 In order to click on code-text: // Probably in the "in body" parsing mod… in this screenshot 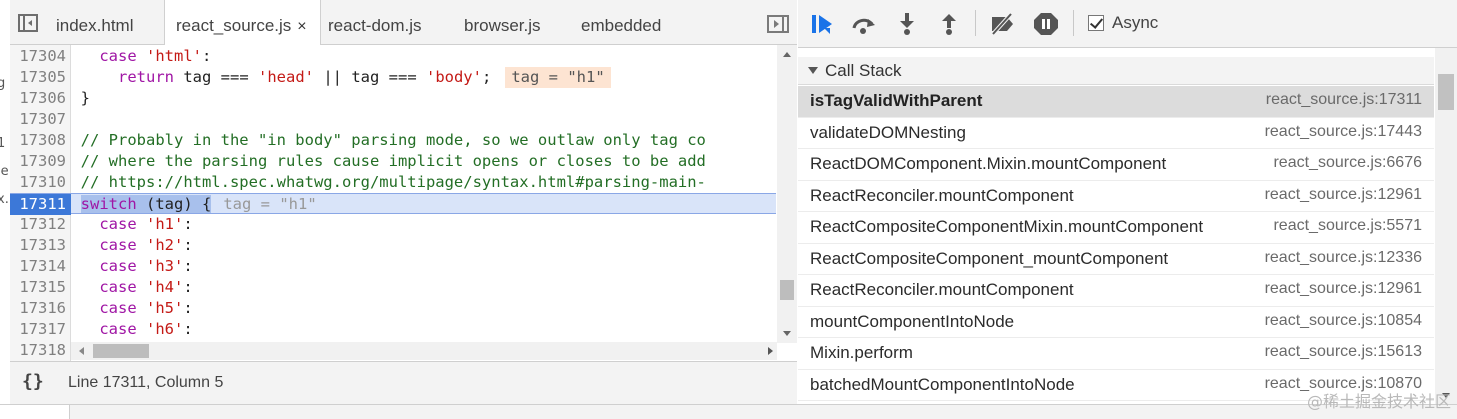, I will do `click(384, 140)`.